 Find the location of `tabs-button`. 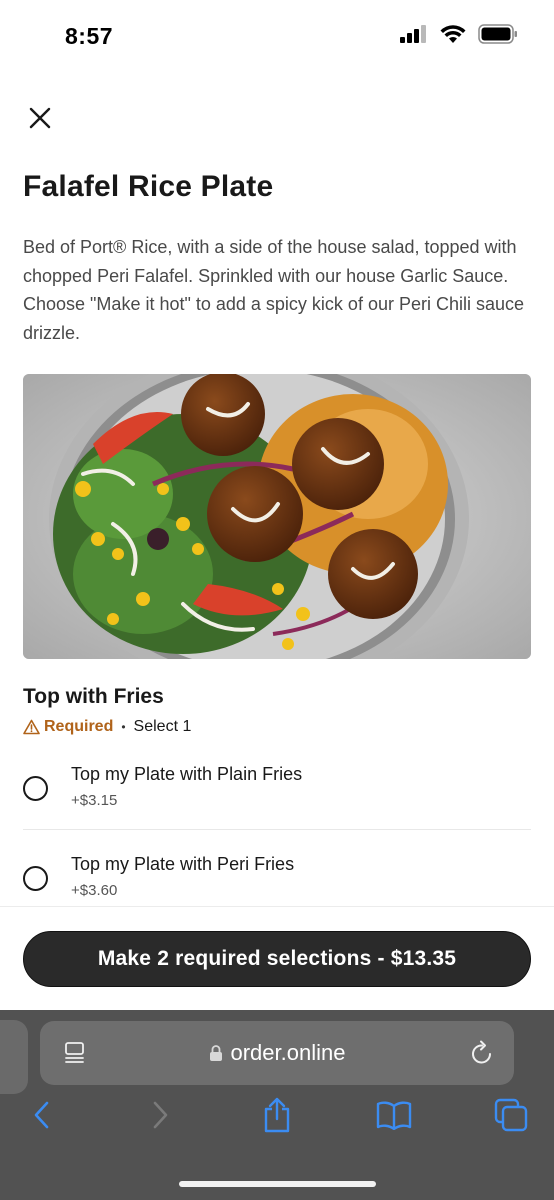

tabs-button is located at coordinates (511, 1115).